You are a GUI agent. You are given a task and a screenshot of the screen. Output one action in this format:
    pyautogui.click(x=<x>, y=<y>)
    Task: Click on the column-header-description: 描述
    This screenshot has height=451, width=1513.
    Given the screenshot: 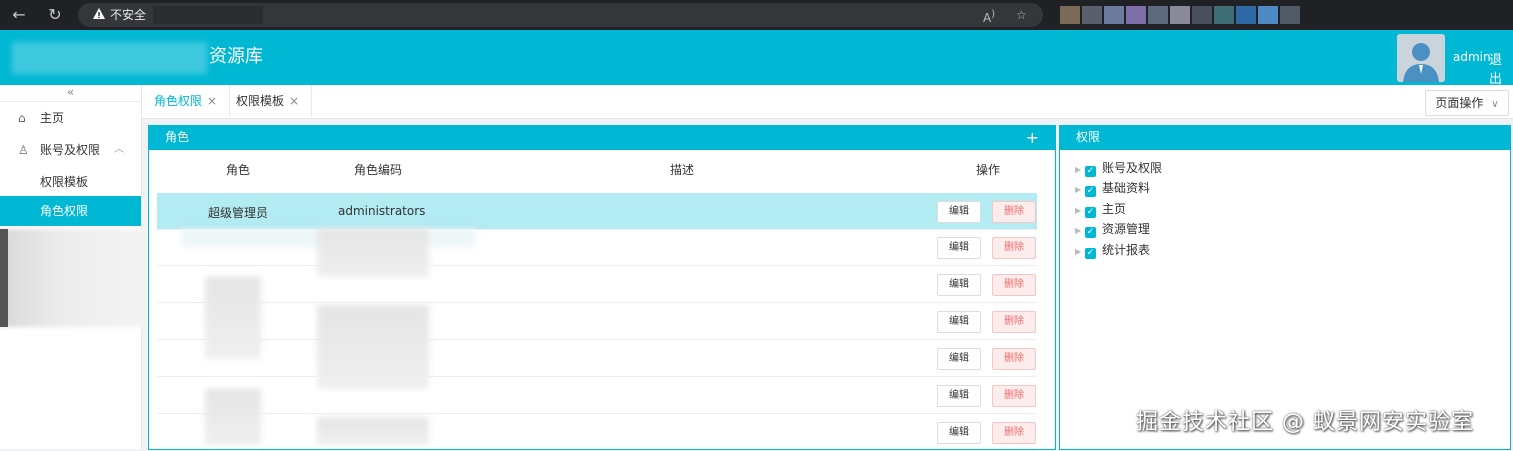 What is the action you would take?
    pyautogui.click(x=682, y=170)
    